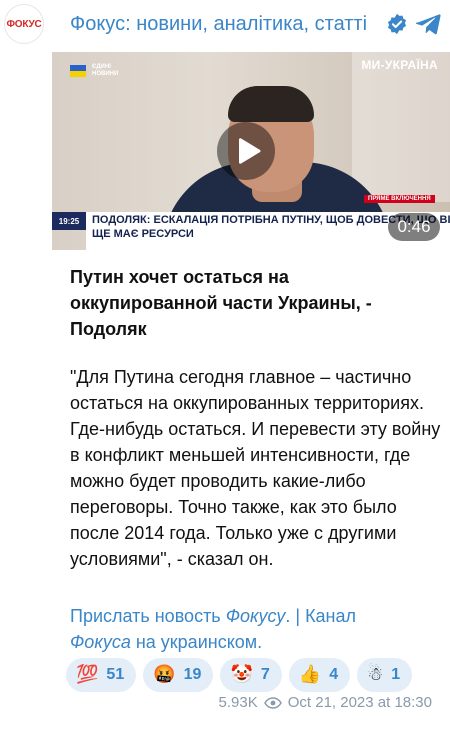  I want to click on reaction-count: 19, so click(192, 674).